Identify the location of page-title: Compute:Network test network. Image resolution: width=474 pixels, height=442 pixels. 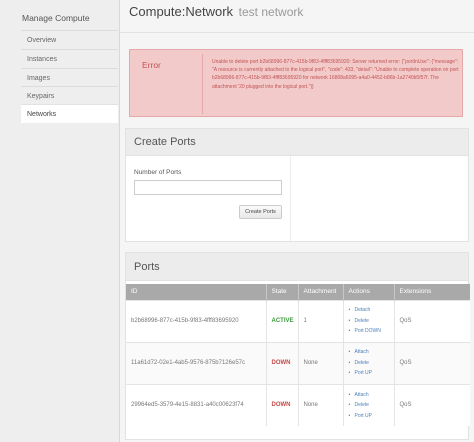
(216, 11).